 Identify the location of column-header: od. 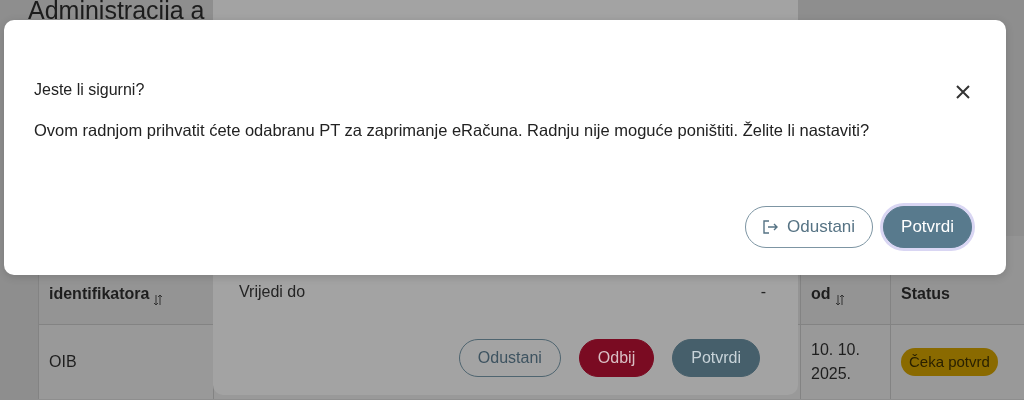
(821, 294).